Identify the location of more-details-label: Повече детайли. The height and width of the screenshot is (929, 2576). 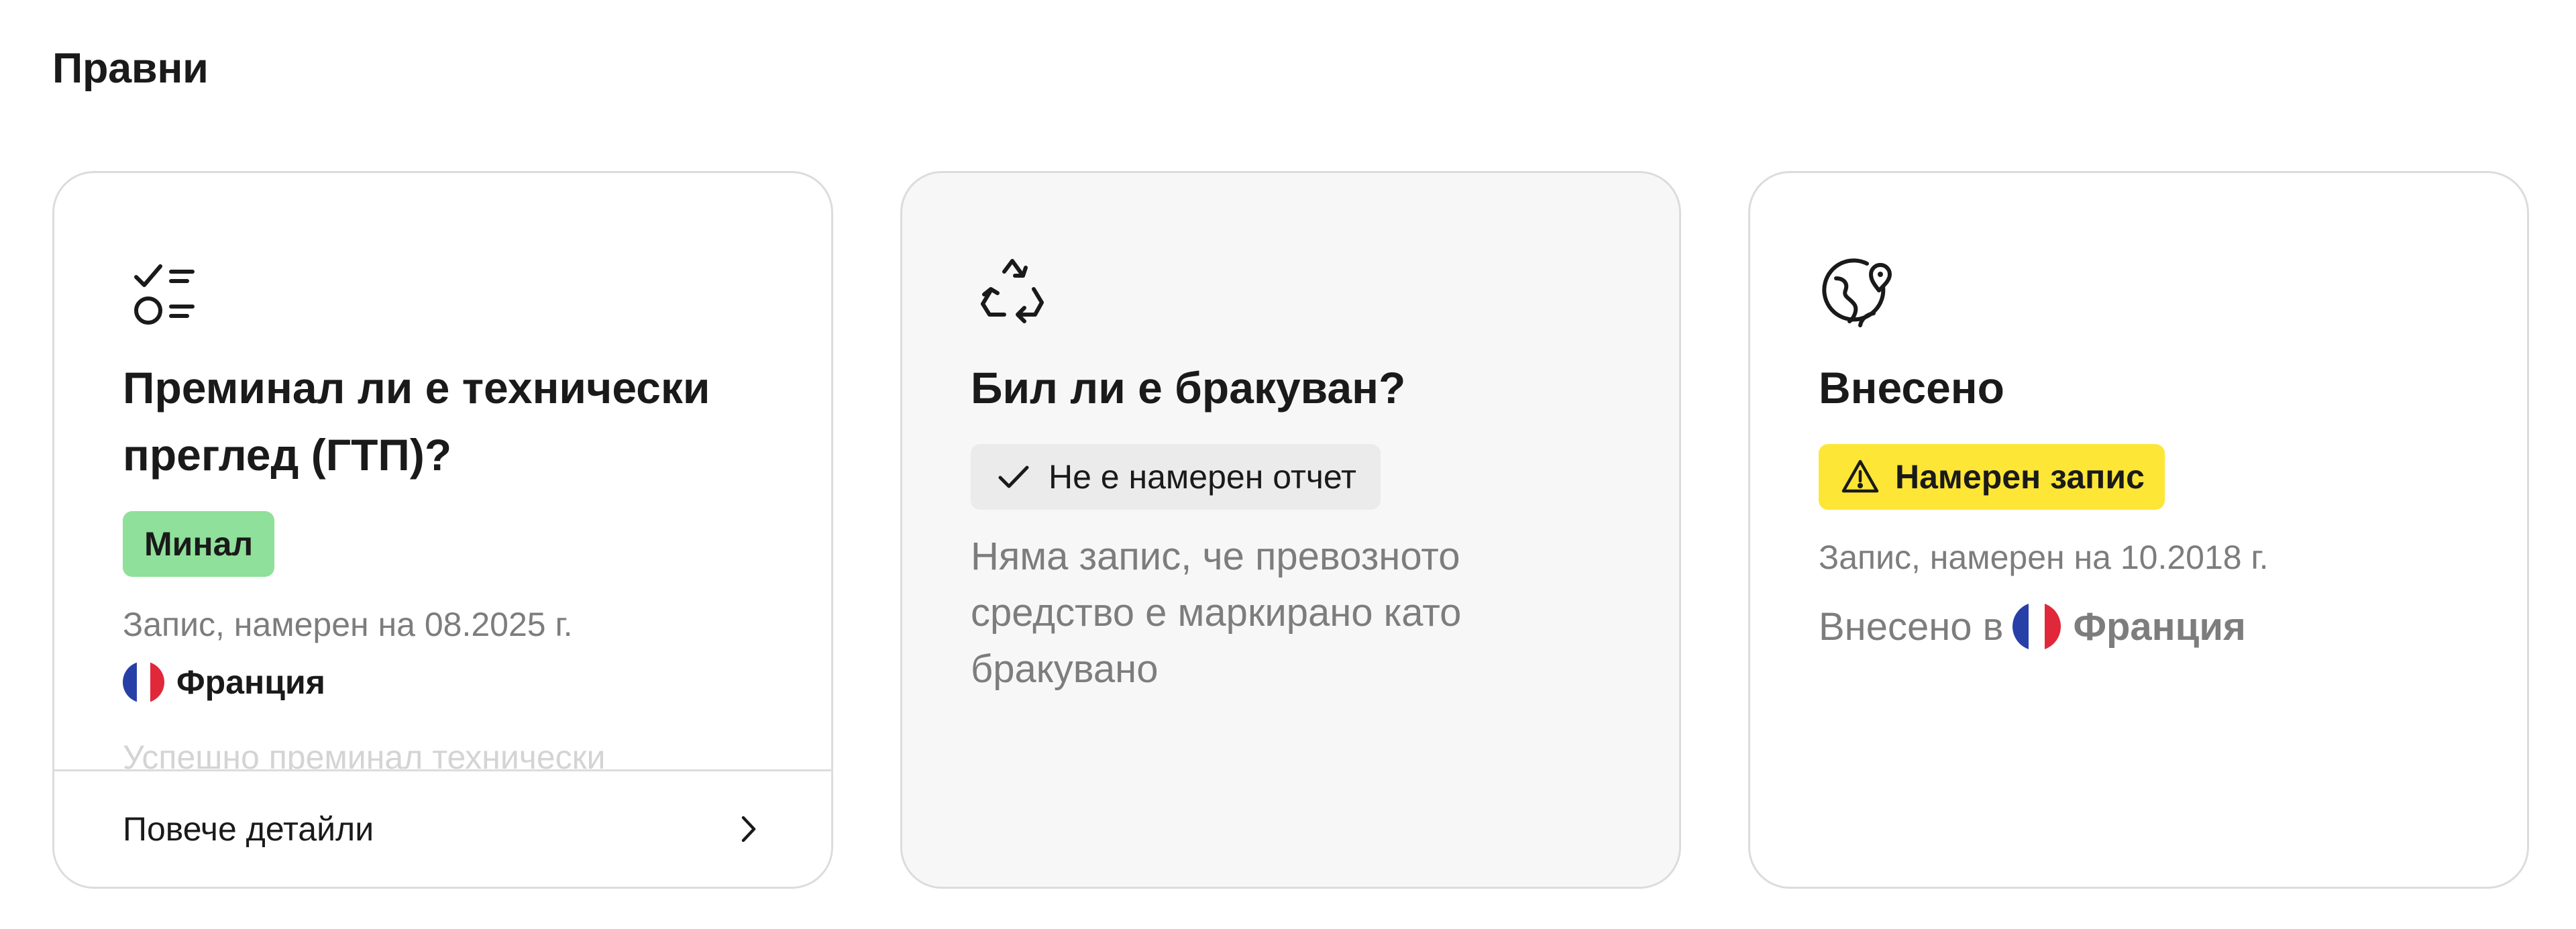
(248, 829).